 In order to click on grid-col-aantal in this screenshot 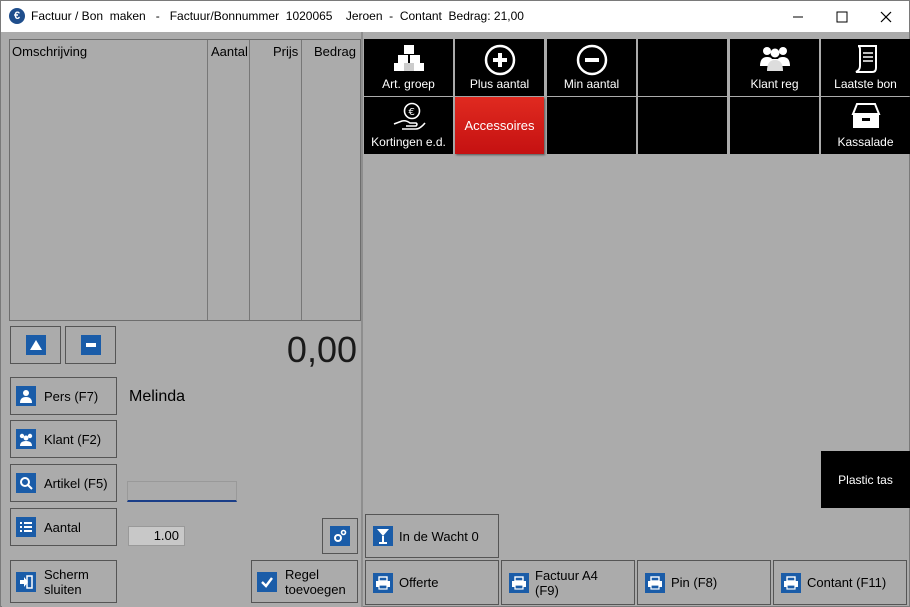, I will do `click(229, 180)`.